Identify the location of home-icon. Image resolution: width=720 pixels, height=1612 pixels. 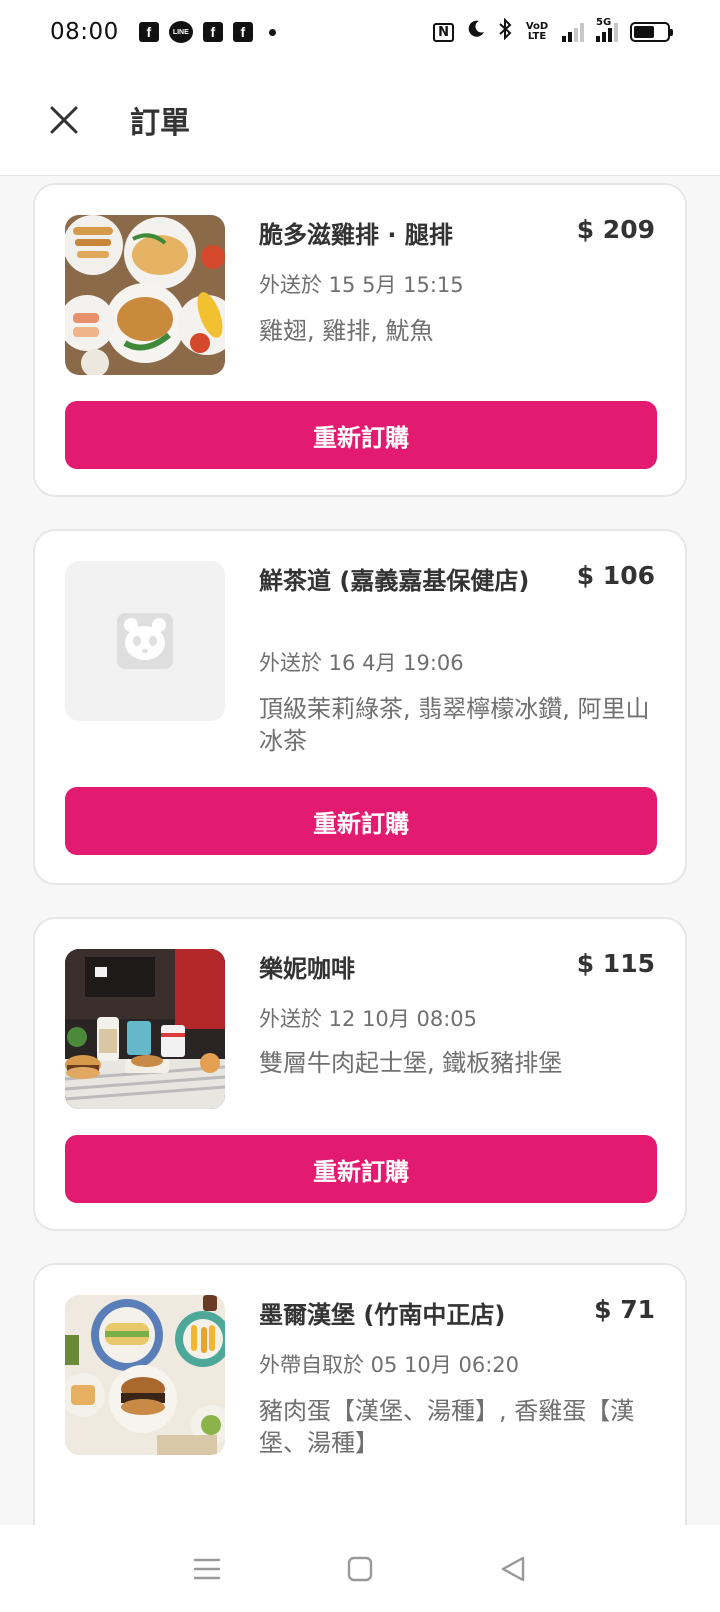
(360, 1568).